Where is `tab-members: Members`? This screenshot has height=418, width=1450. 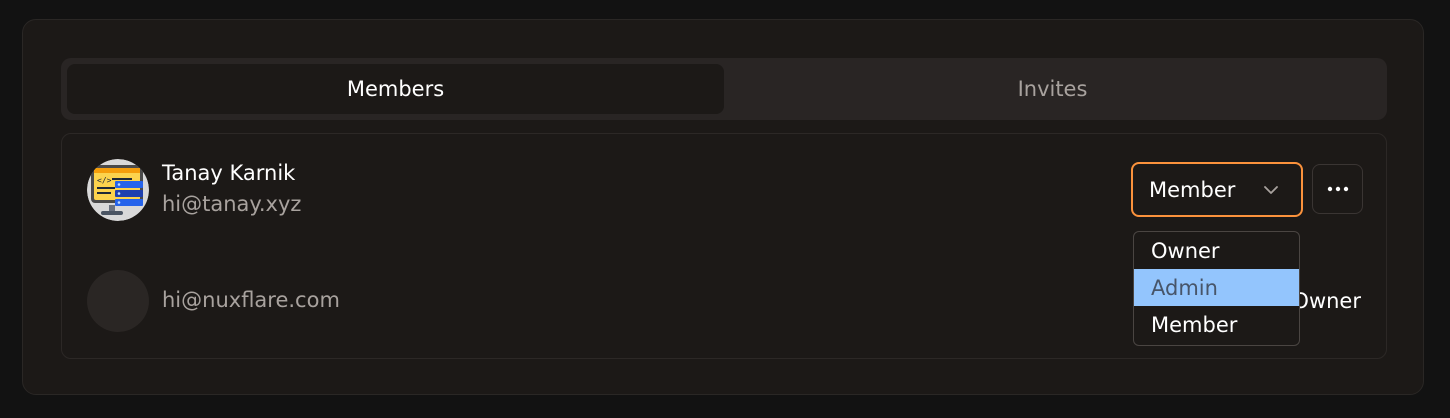 tab-members: Members is located at coordinates (395, 89).